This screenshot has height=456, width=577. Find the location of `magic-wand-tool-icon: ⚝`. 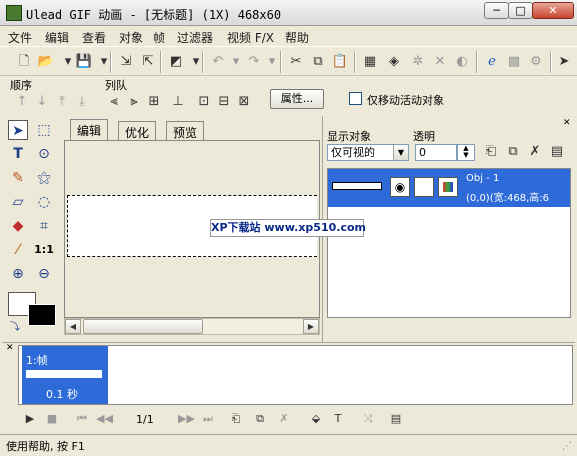

magic-wand-tool-icon: ⚝ is located at coordinates (44, 178).